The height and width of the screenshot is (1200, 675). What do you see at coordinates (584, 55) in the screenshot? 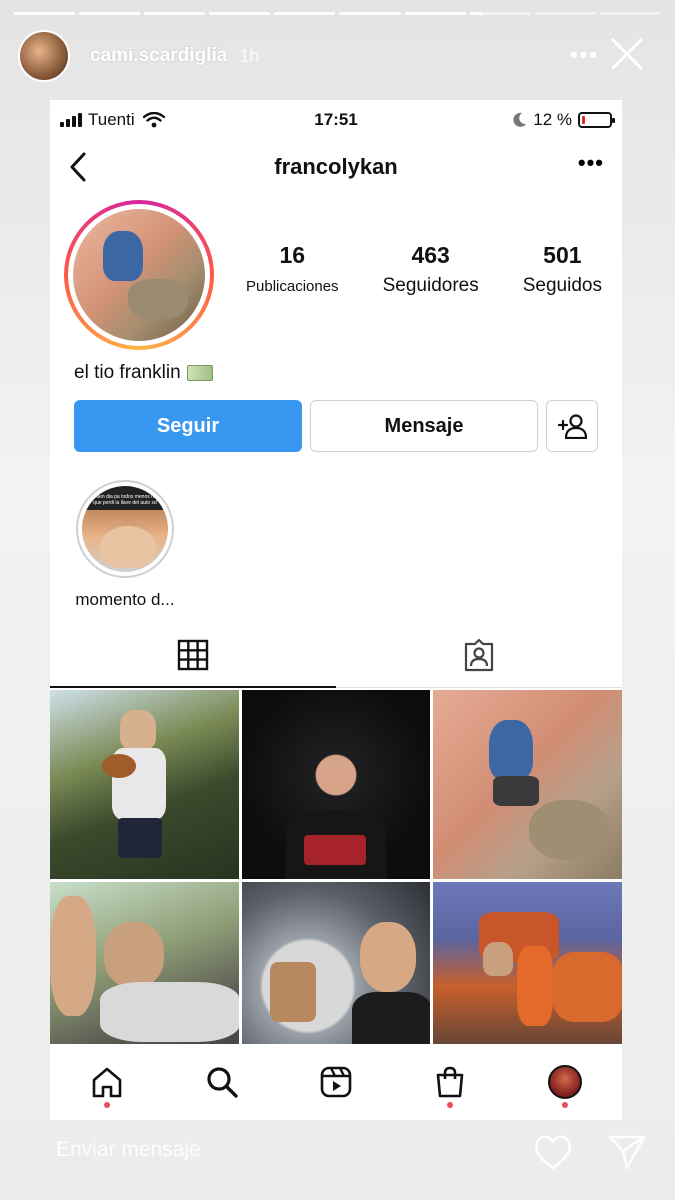
I see `story-more-icon: •••` at bounding box center [584, 55].